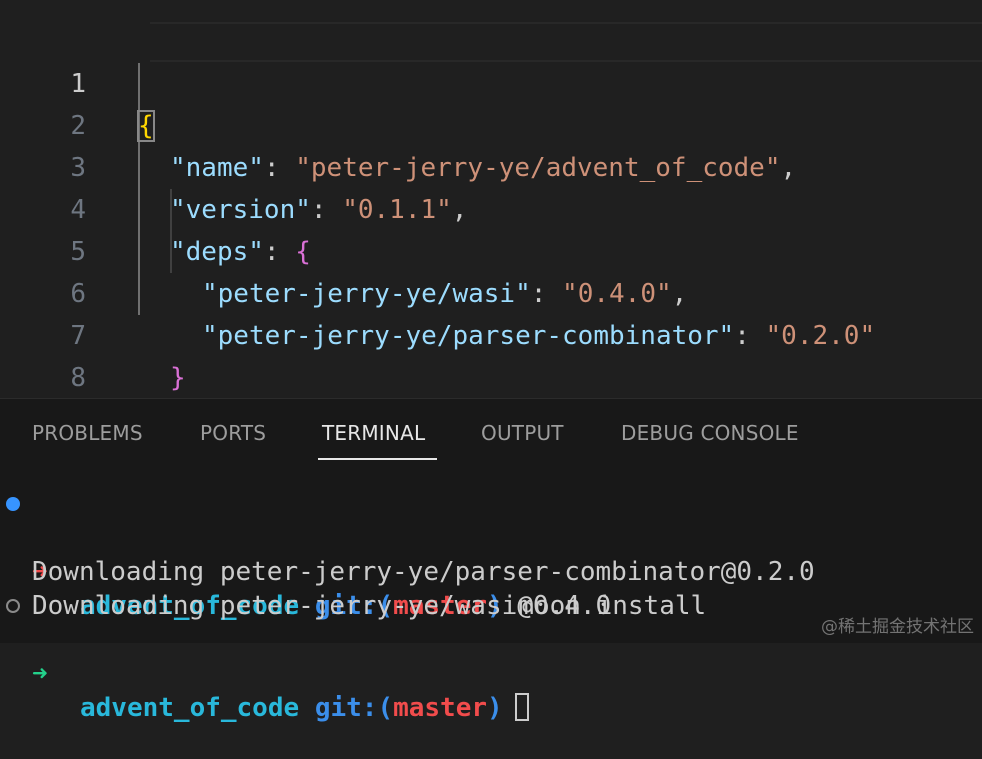  What do you see at coordinates (13, 606) in the screenshot?
I see `command-pending-dot-icon` at bounding box center [13, 606].